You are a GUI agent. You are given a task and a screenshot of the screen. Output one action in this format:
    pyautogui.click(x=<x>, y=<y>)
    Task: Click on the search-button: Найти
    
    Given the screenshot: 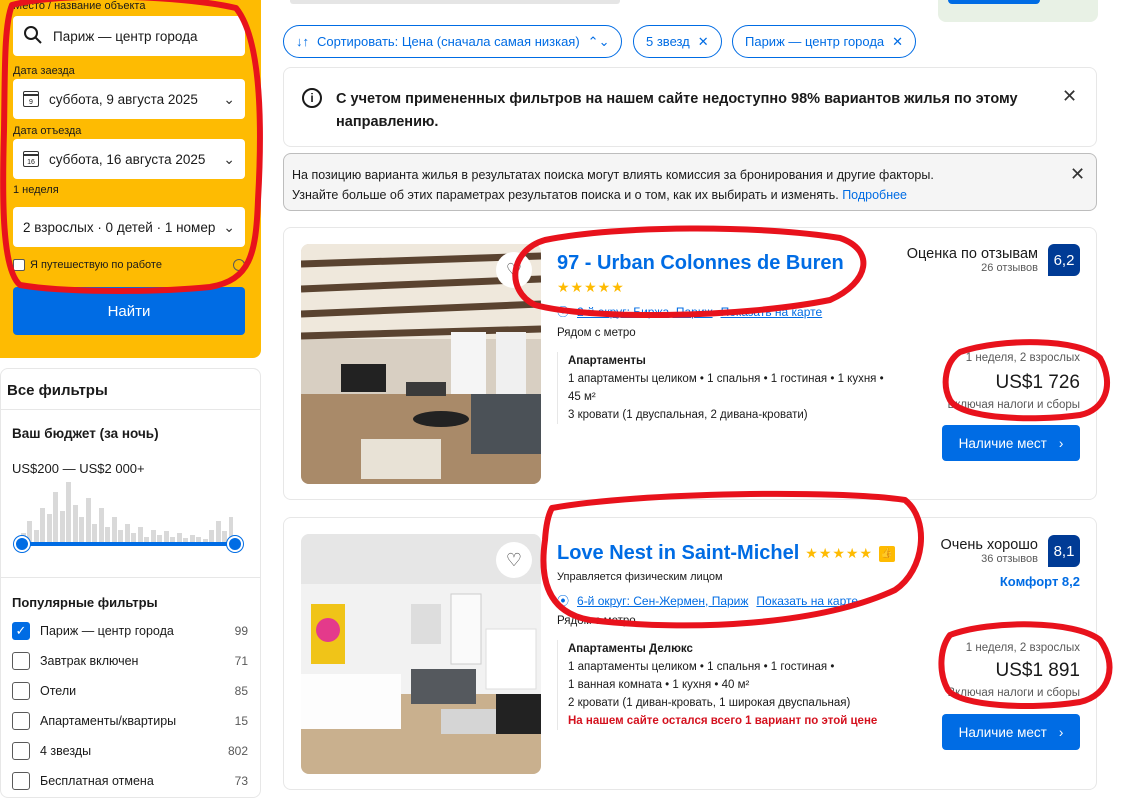 What is the action you would take?
    pyautogui.click(x=129, y=311)
    